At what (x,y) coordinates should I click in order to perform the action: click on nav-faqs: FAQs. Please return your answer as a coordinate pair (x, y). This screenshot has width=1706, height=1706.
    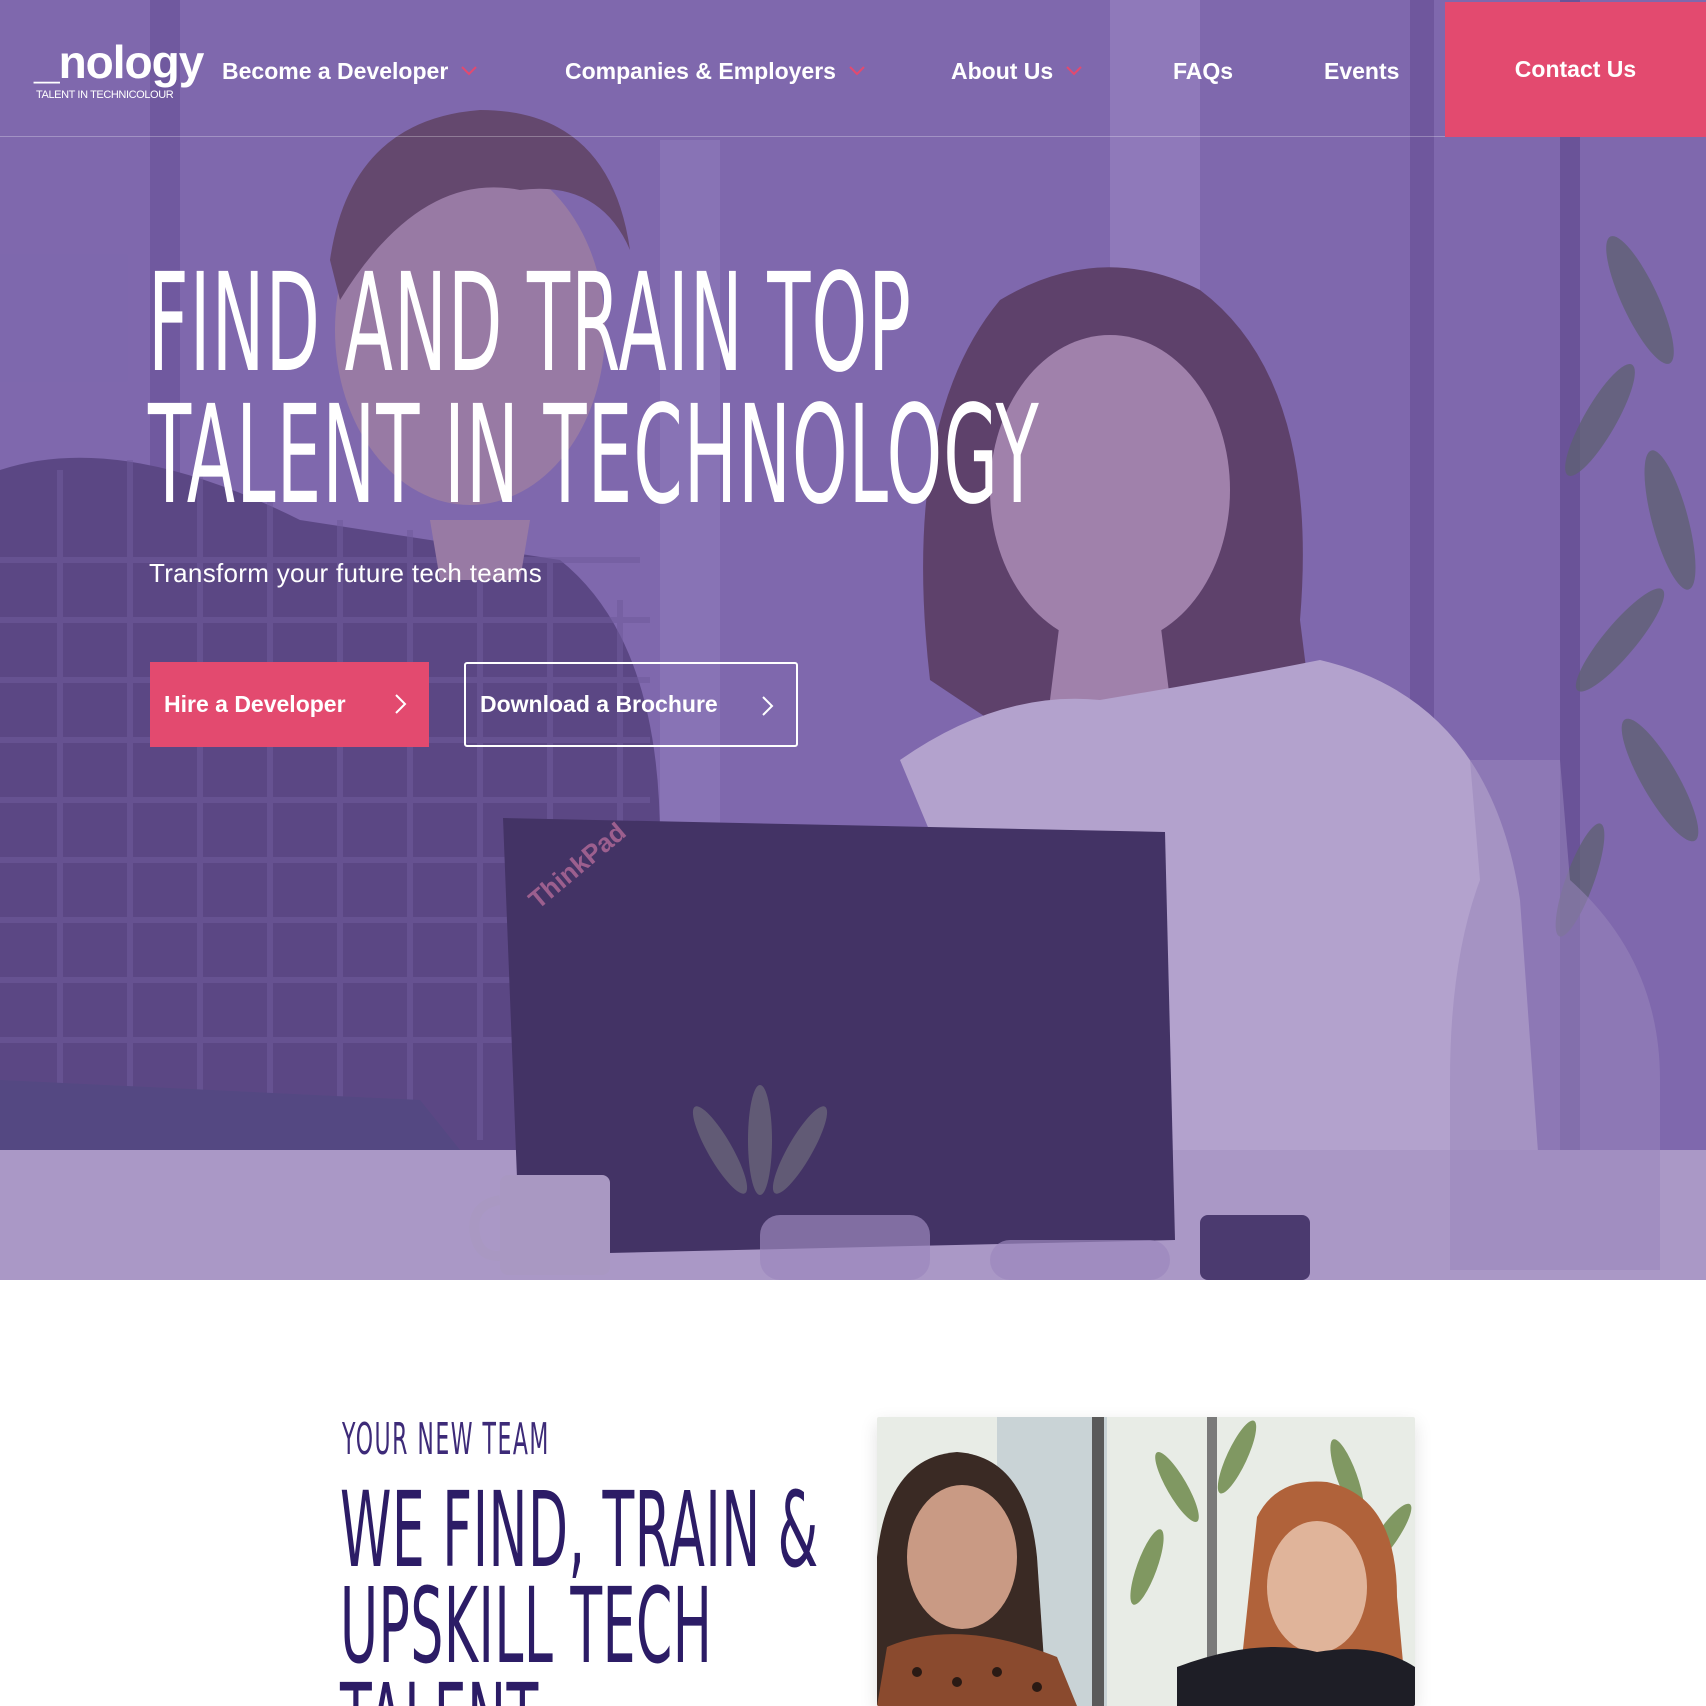
    Looking at the image, I should click on (1203, 71).